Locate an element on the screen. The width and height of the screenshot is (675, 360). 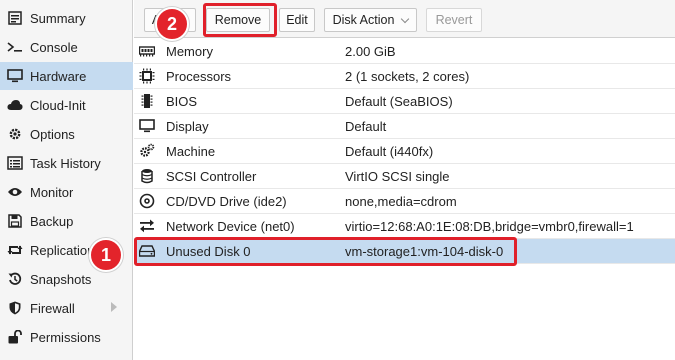
hardware-name: Network Device (net0) is located at coordinates (230, 226).